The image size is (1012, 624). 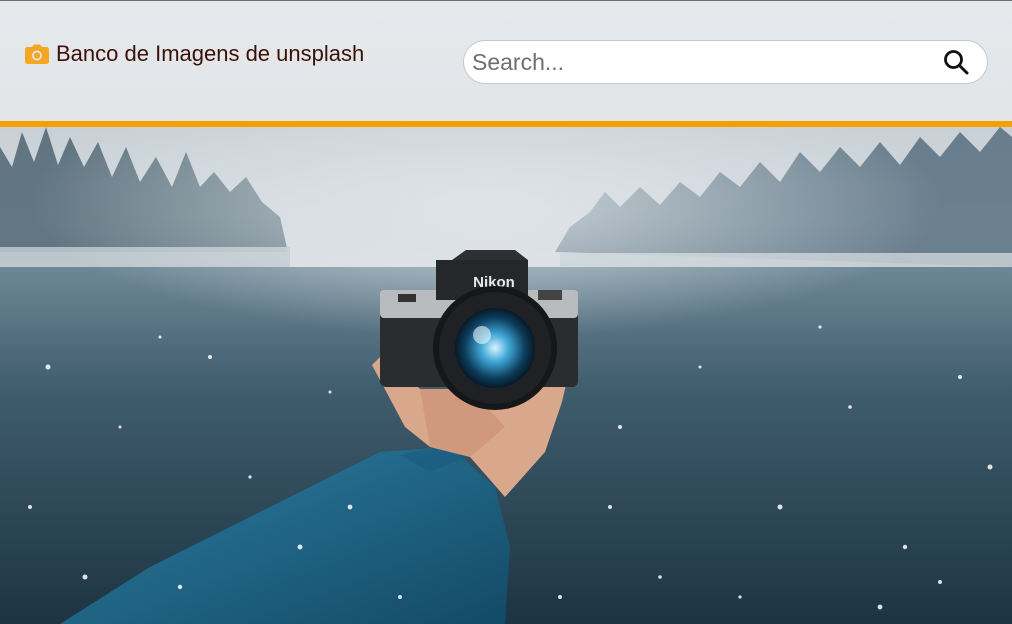 I want to click on brand: Banco de Imagens de unsplash, so click(x=194, y=54).